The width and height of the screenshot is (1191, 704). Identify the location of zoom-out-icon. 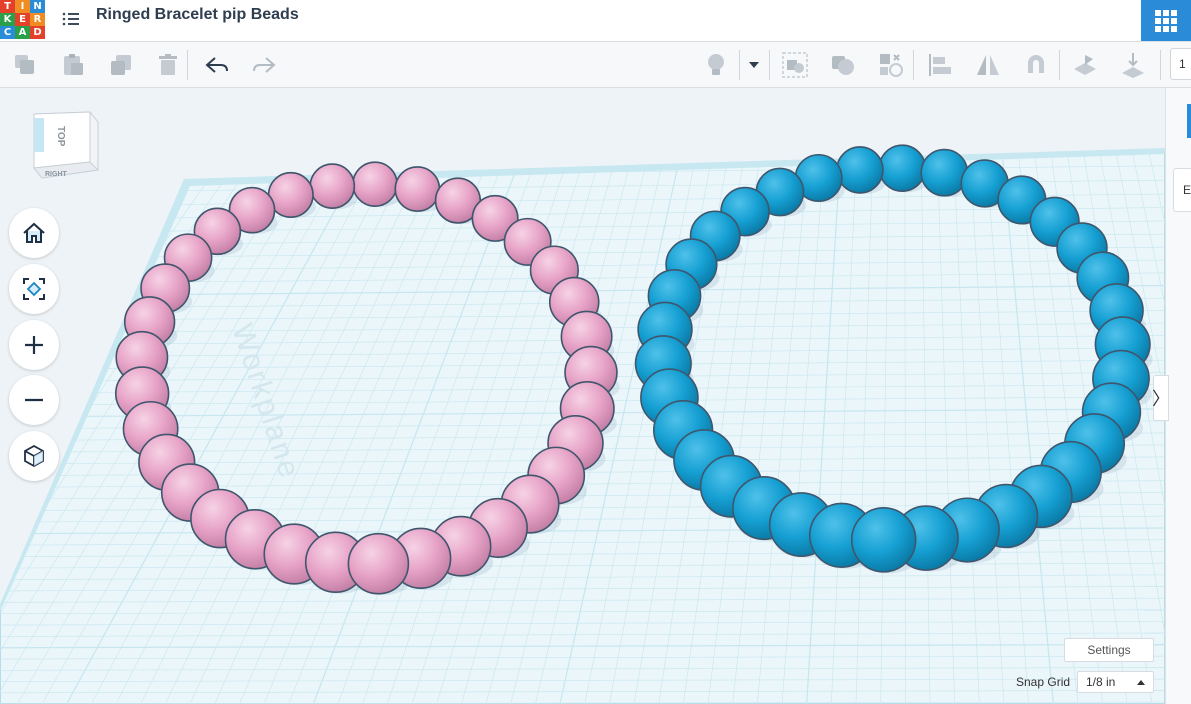
(34, 400).